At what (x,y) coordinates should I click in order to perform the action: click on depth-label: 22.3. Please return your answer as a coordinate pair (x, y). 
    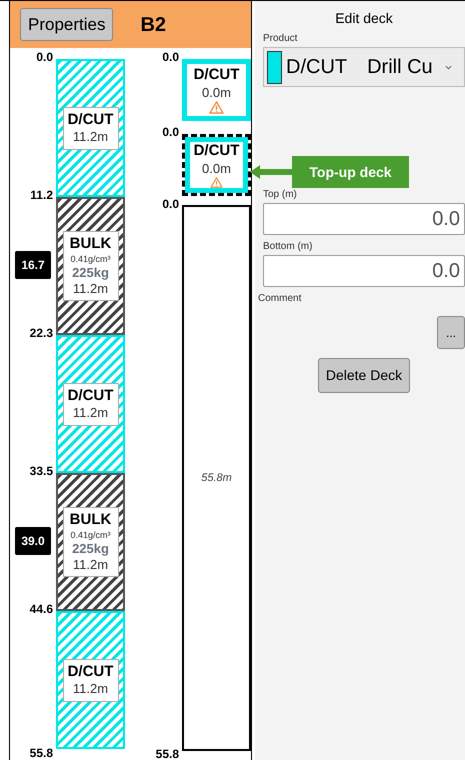
    Looking at the image, I should click on (41, 333).